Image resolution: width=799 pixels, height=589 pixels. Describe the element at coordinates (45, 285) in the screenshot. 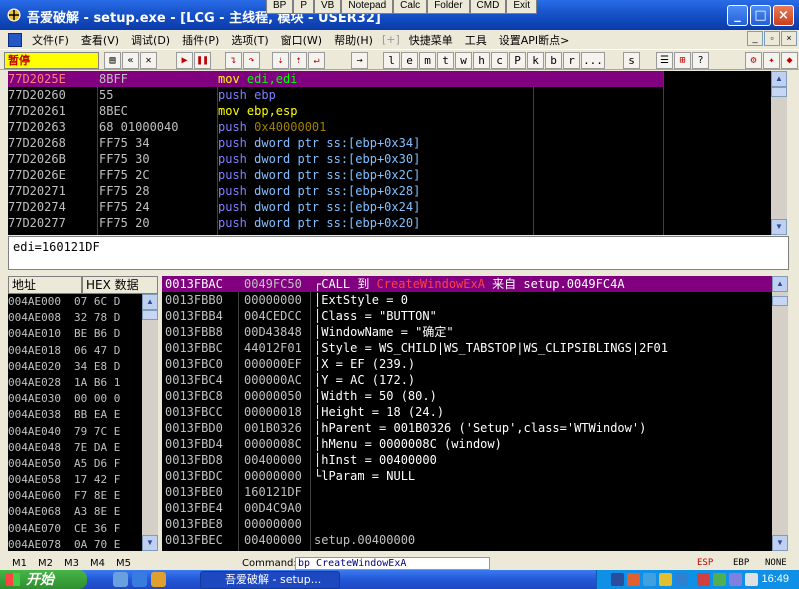

I see `dump-header-address: 地址` at that location.